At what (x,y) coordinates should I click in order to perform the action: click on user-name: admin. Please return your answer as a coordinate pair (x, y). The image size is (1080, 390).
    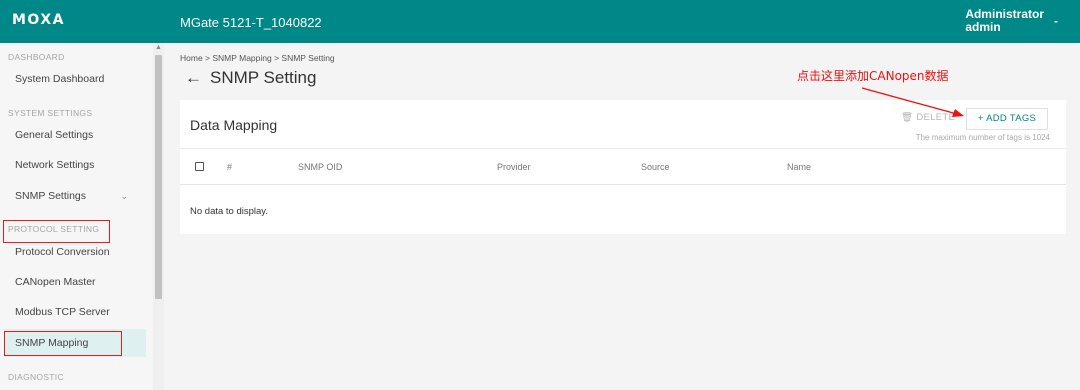
    Looking at the image, I should click on (983, 27).